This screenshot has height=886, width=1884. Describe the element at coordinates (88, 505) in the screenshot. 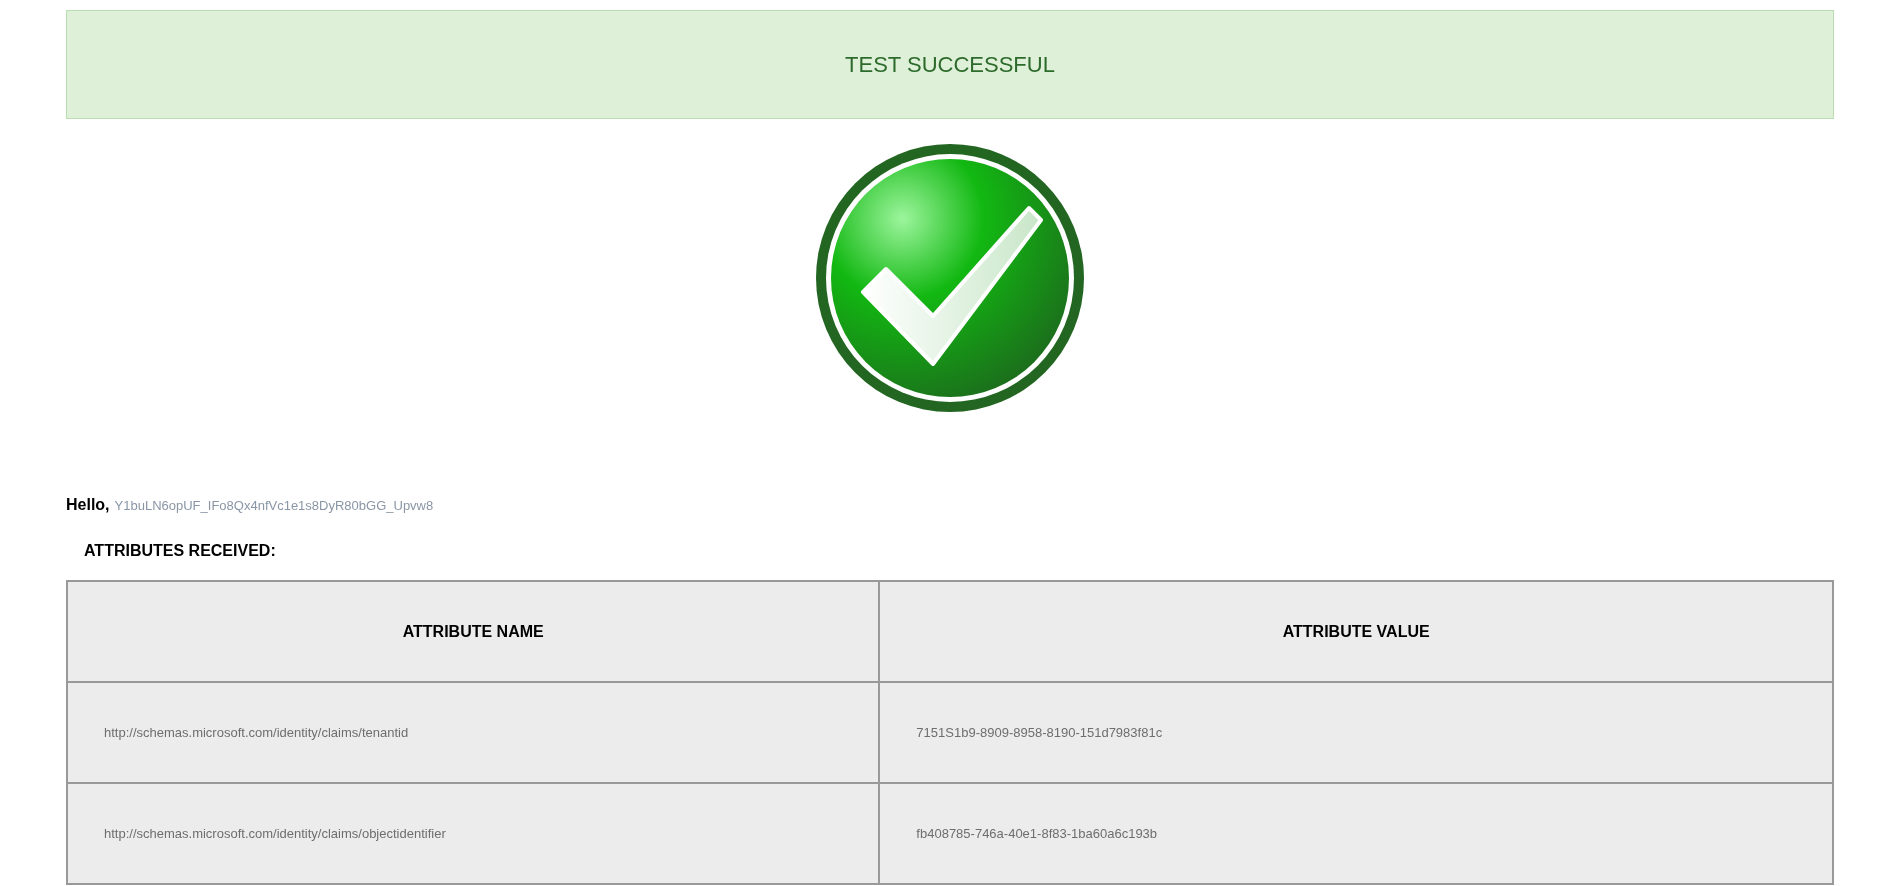

I see `greeting-label: Hello,` at that location.